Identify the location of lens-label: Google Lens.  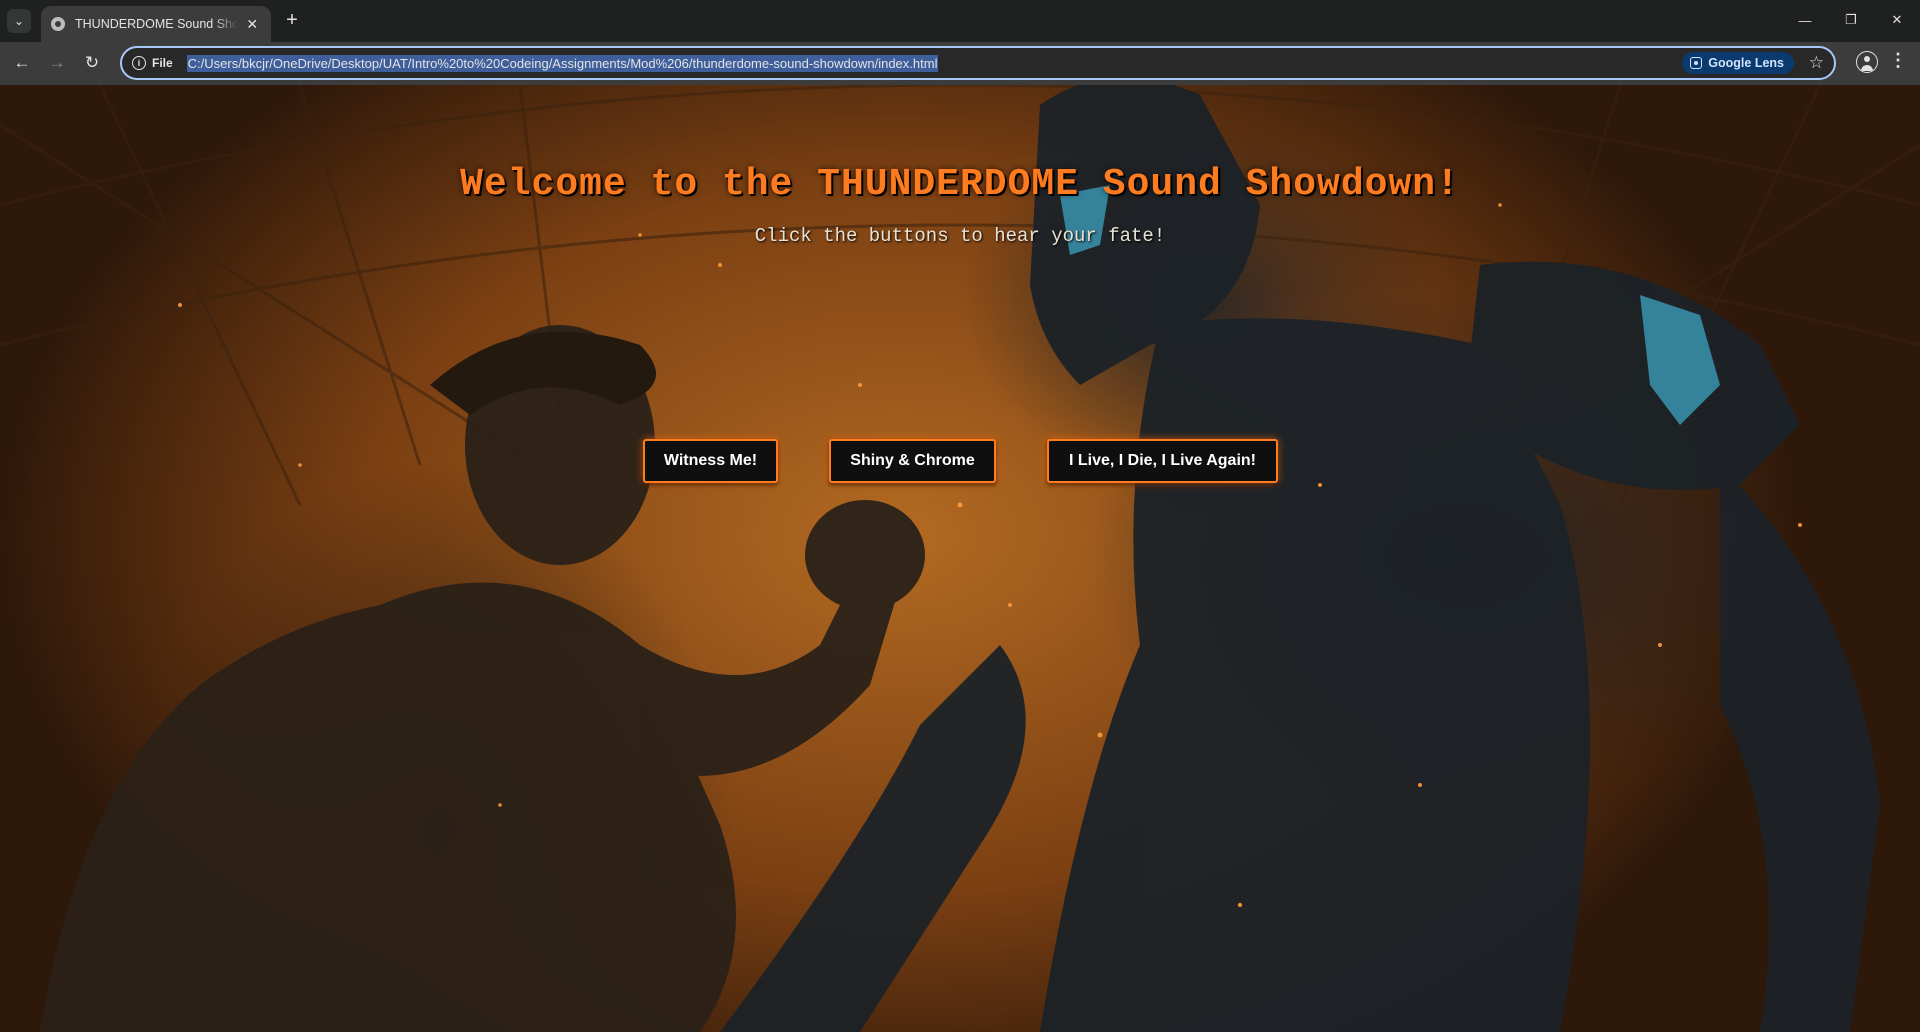
(1746, 63).